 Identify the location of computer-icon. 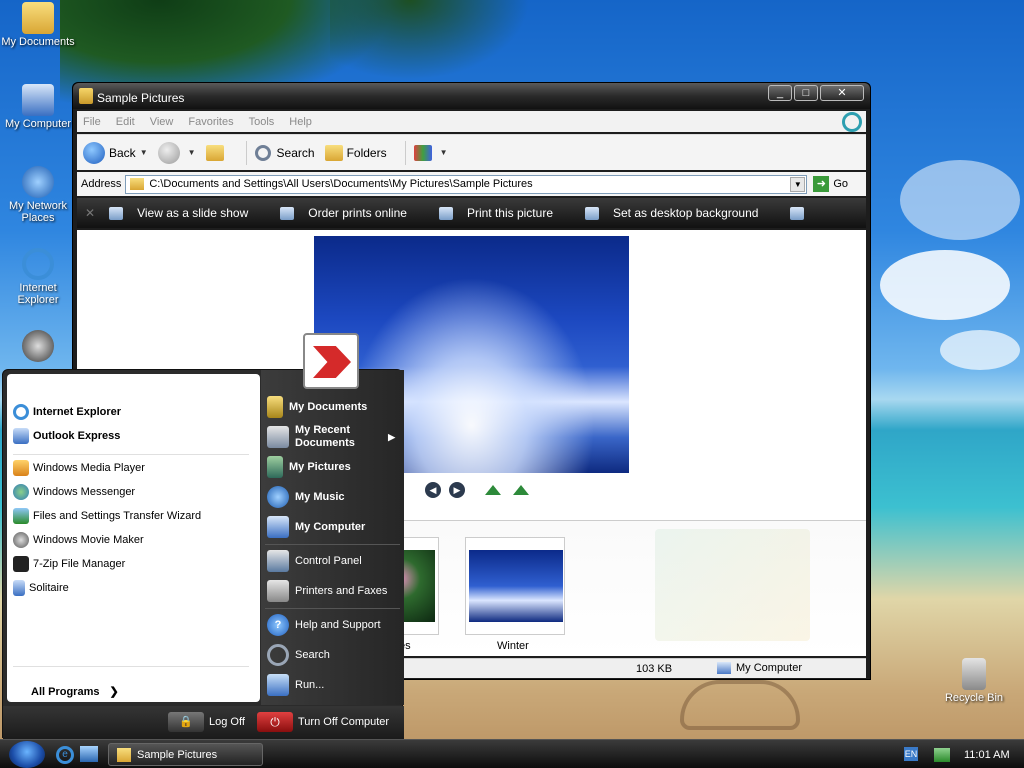
(38, 100).